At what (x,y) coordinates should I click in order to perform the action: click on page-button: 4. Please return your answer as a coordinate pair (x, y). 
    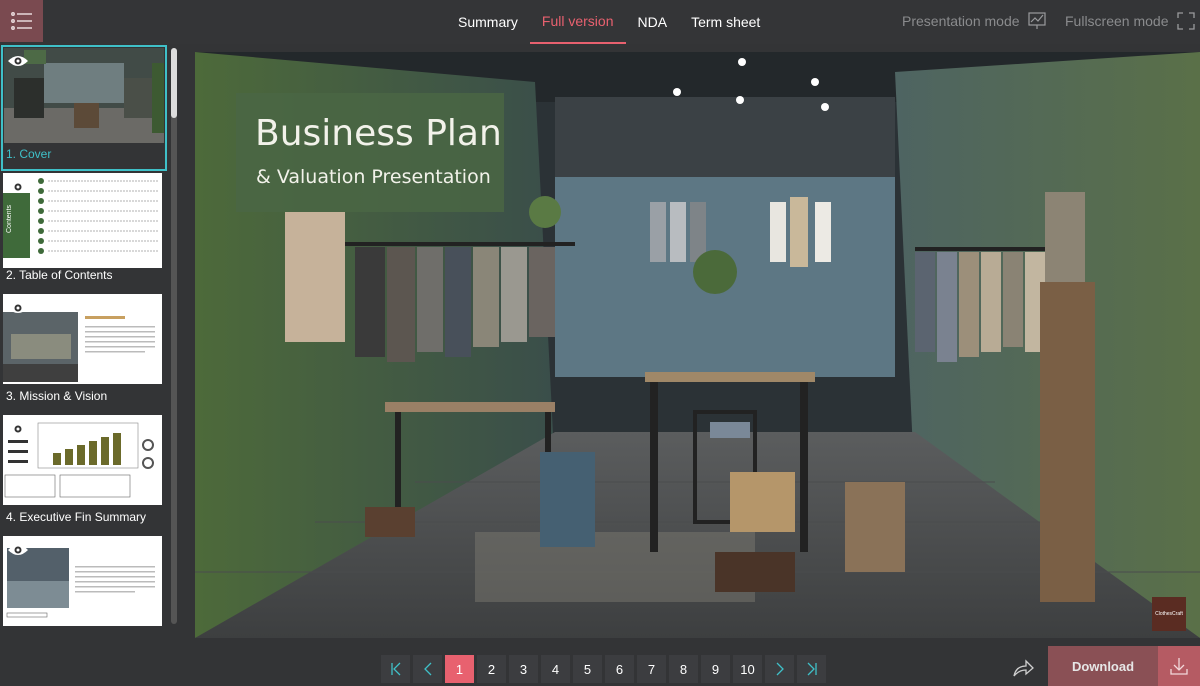
    Looking at the image, I should click on (555, 669).